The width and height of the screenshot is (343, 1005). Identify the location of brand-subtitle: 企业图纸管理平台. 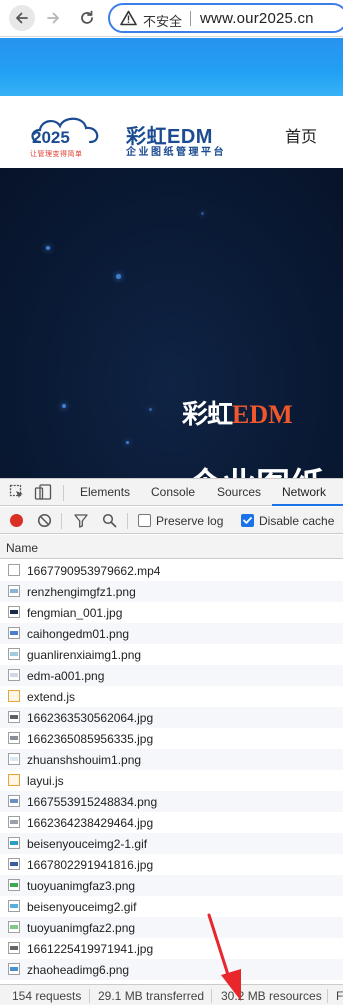
(176, 152).